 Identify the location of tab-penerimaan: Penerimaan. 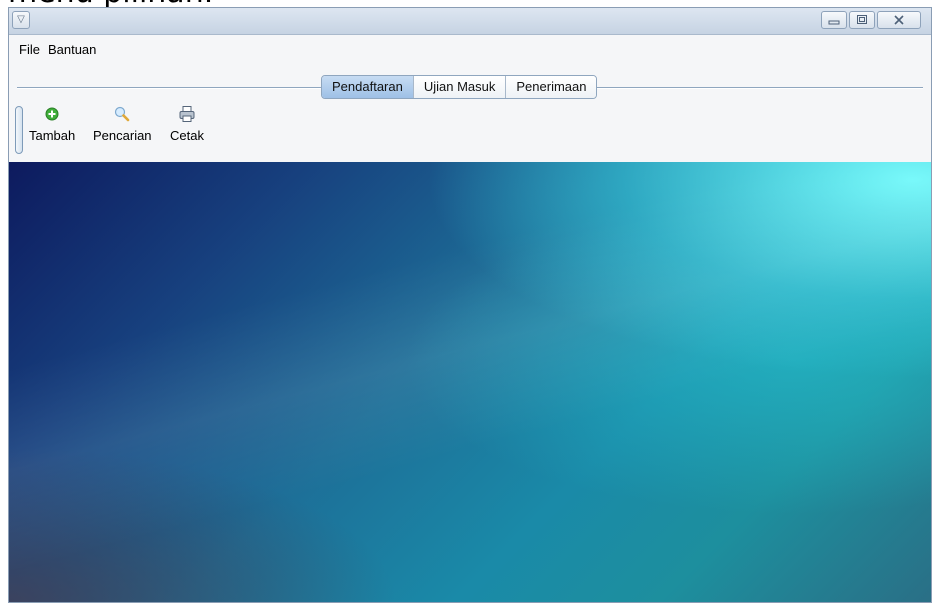
(551, 87).